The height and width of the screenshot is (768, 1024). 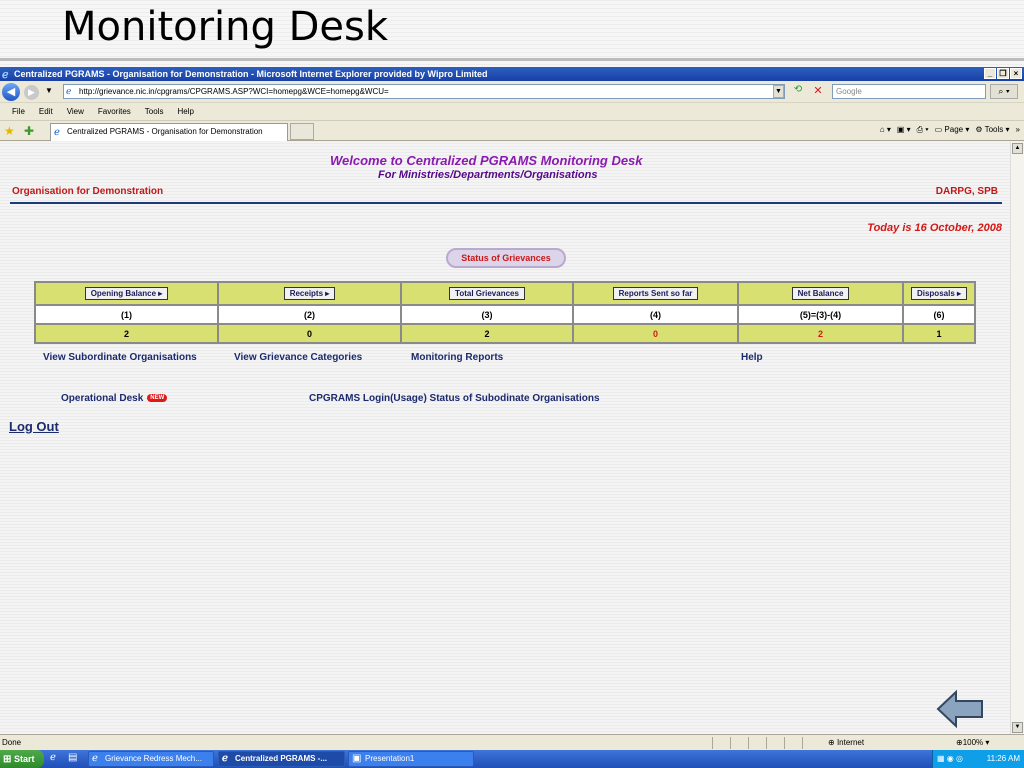 I want to click on menu-favorites: Favorites, so click(x=114, y=111).